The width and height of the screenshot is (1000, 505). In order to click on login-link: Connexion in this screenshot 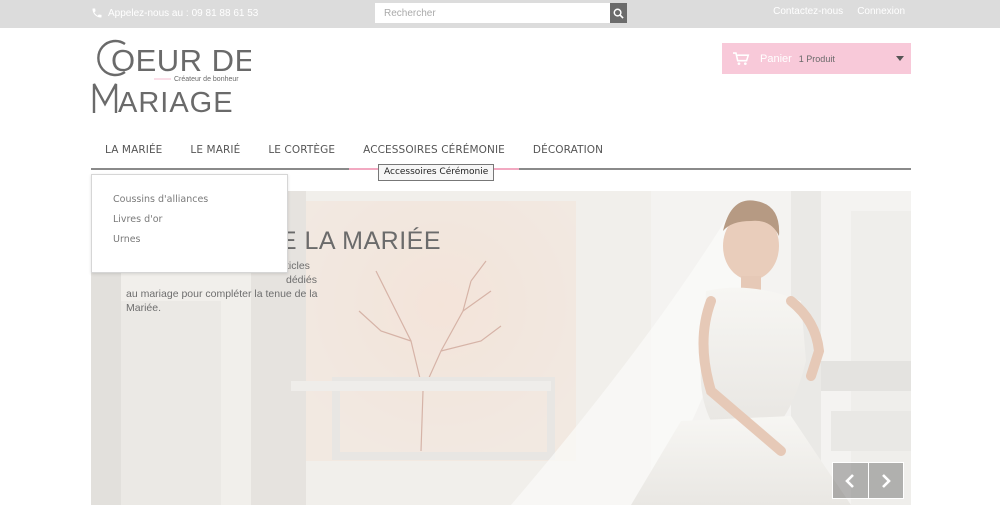, I will do `click(881, 11)`.